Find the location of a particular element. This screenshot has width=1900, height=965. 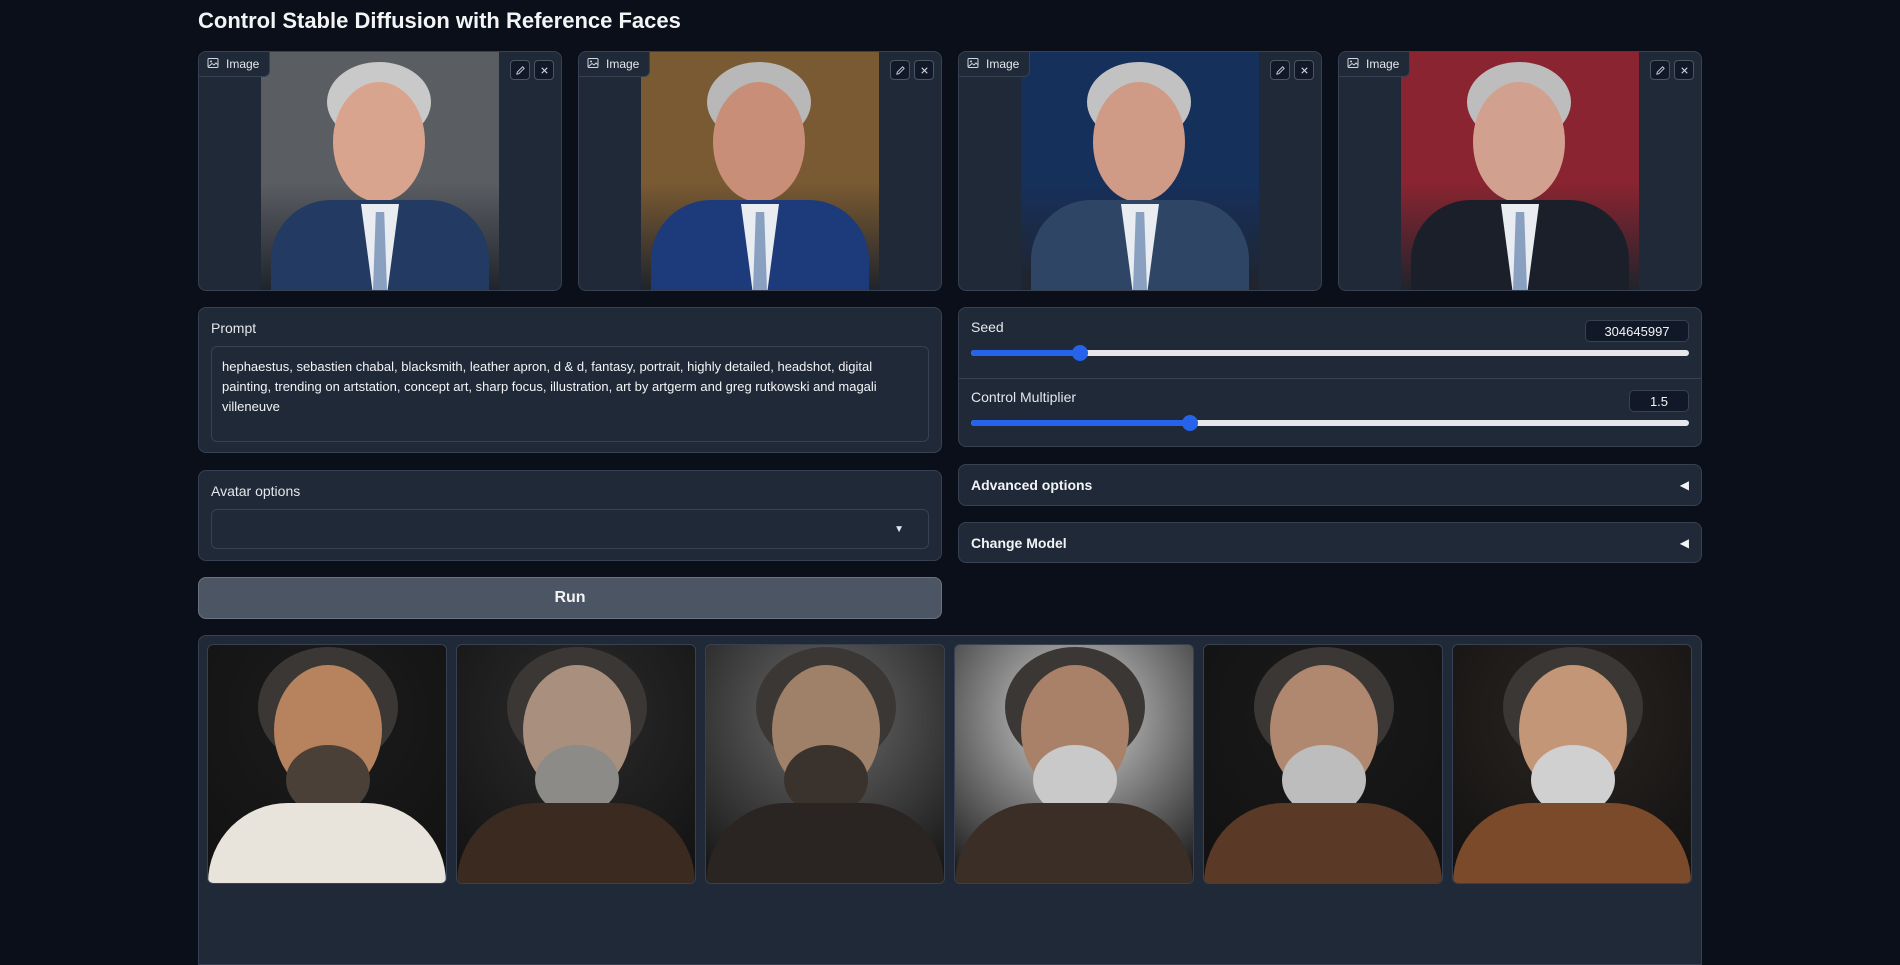

advanced-options-accordion: Advanced options ◀ is located at coordinates (1330, 485).